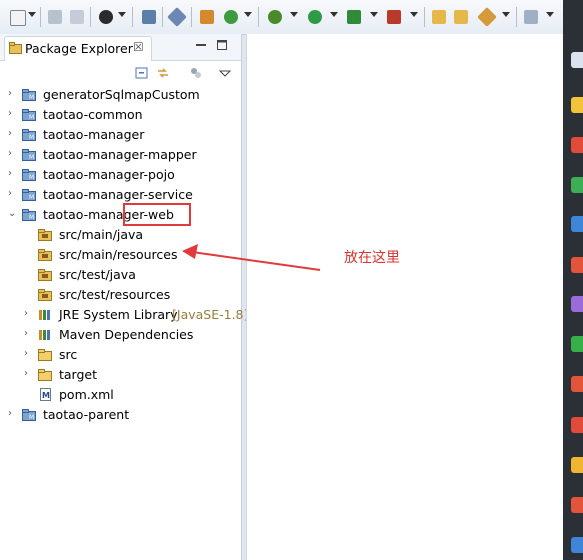 The height and width of the screenshot is (560, 583). I want to click on maximize-icon, so click(222, 45).